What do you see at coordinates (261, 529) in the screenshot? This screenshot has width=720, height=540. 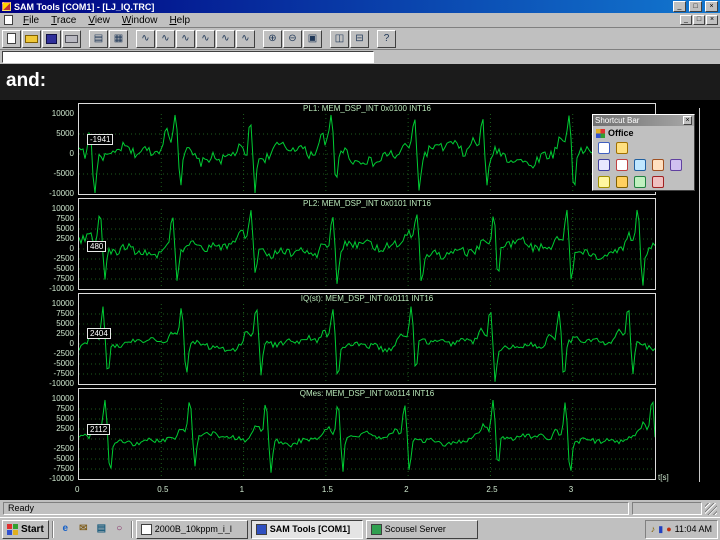 I see `task-icon` at bounding box center [261, 529].